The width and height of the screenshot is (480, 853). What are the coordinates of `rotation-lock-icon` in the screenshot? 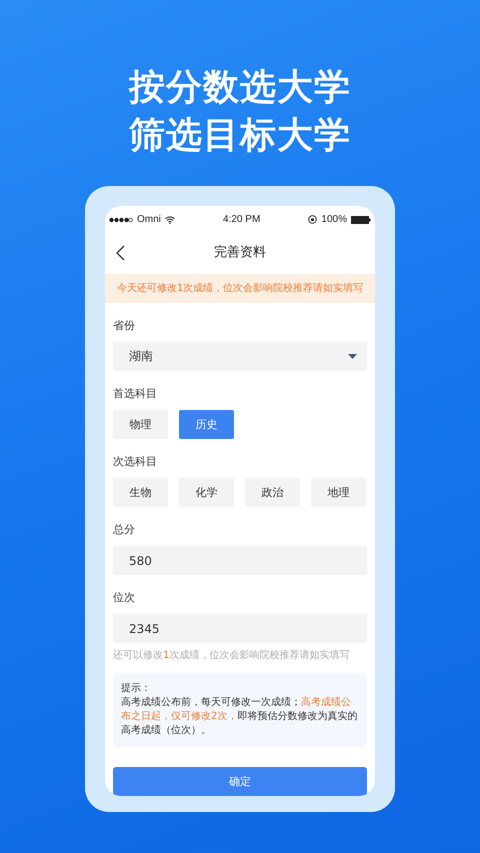 It's located at (313, 219).